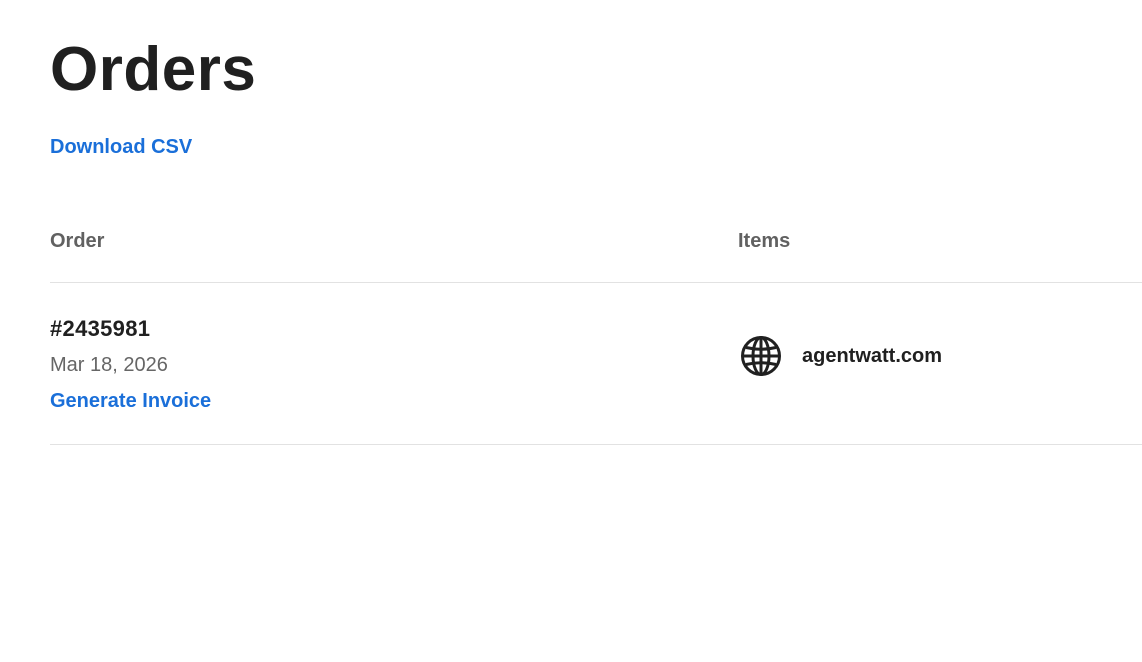  Describe the element at coordinates (153, 69) in the screenshot. I see `page-title: Orders` at that location.